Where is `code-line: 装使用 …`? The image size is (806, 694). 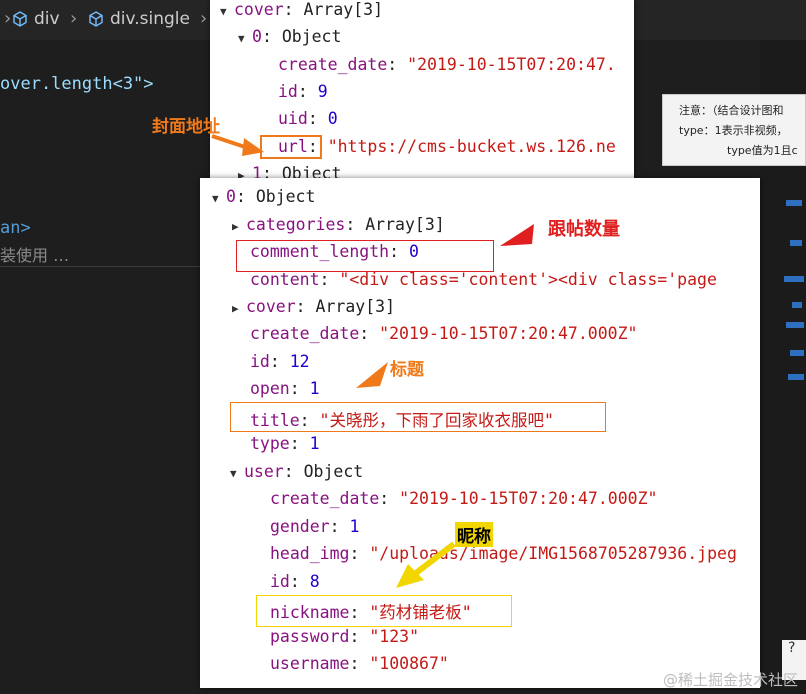
code-line: 装使用 … is located at coordinates (35, 255).